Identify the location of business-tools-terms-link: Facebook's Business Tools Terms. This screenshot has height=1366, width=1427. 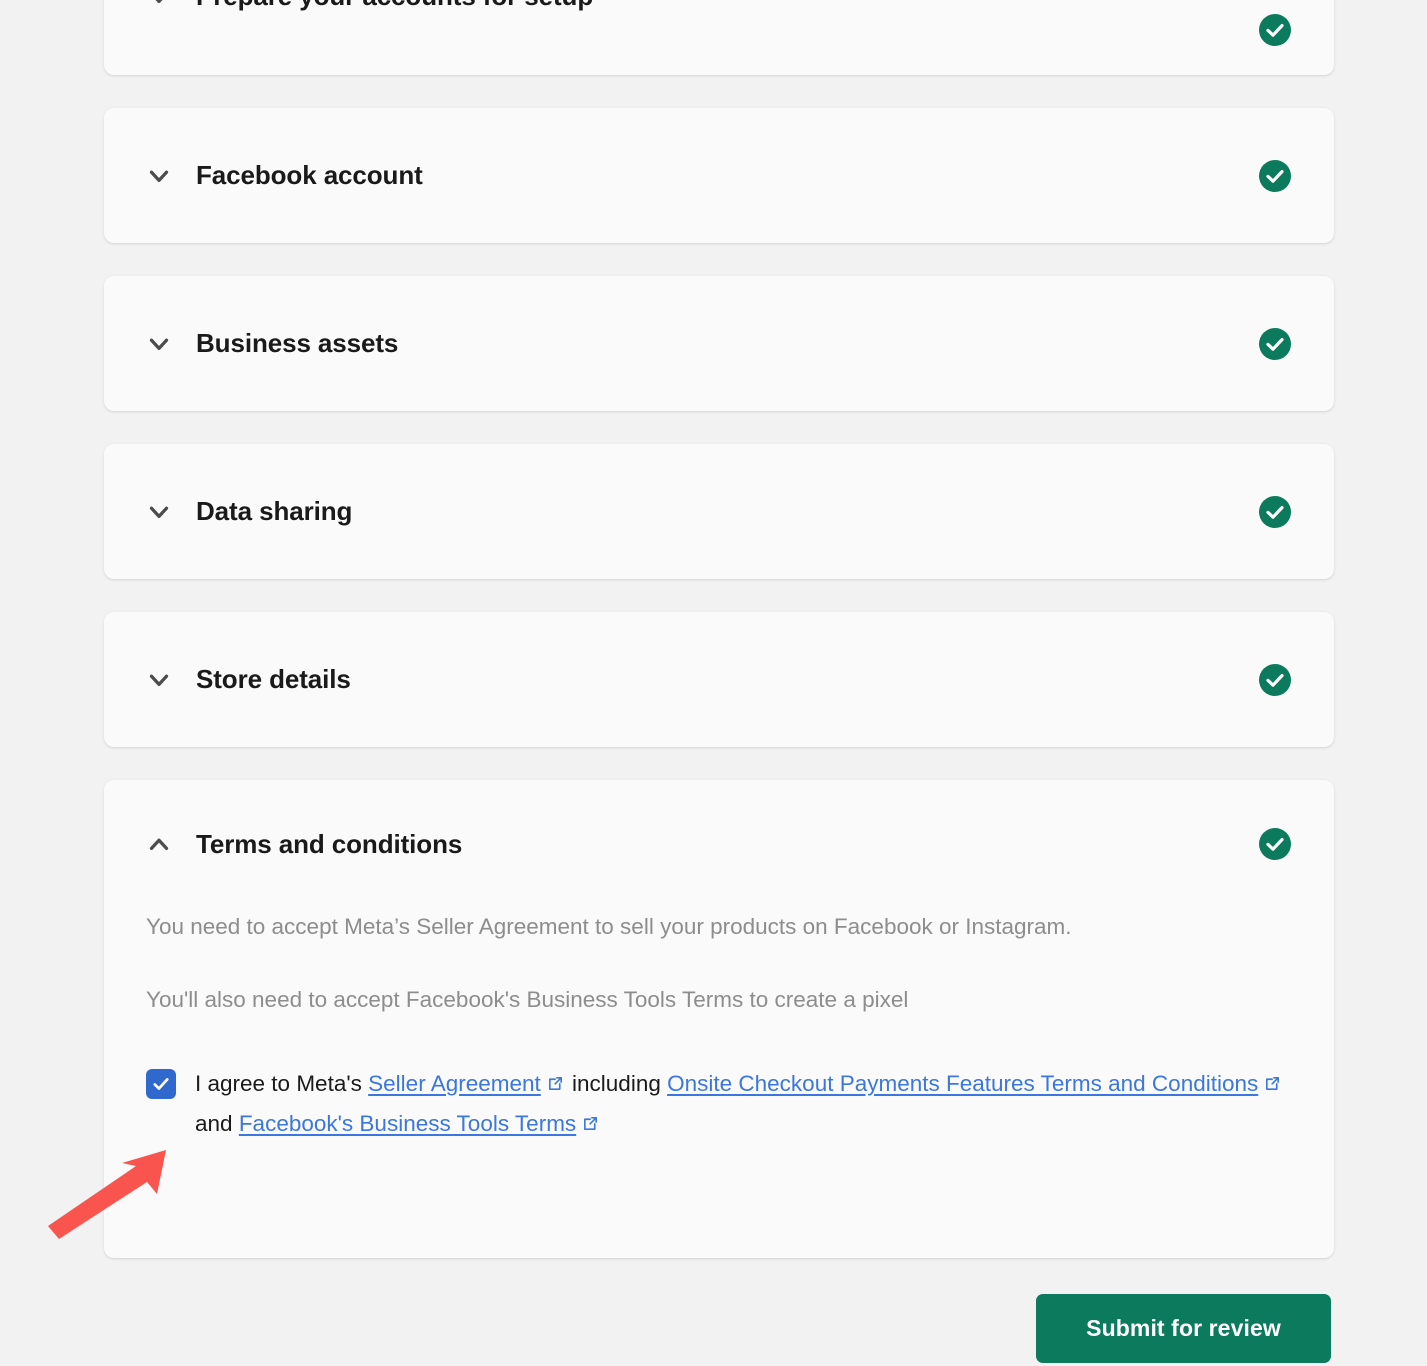
(407, 1123).